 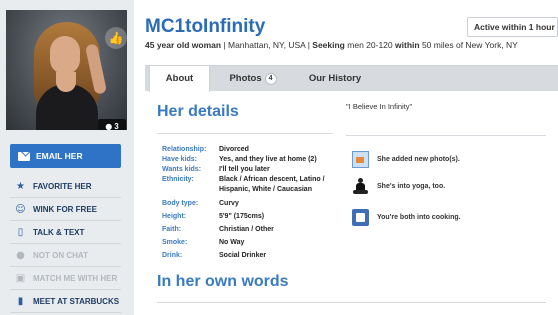 What do you see at coordinates (65, 186) in the screenshot?
I see `favorite-her-button: ★ FAVORITE HER` at bounding box center [65, 186].